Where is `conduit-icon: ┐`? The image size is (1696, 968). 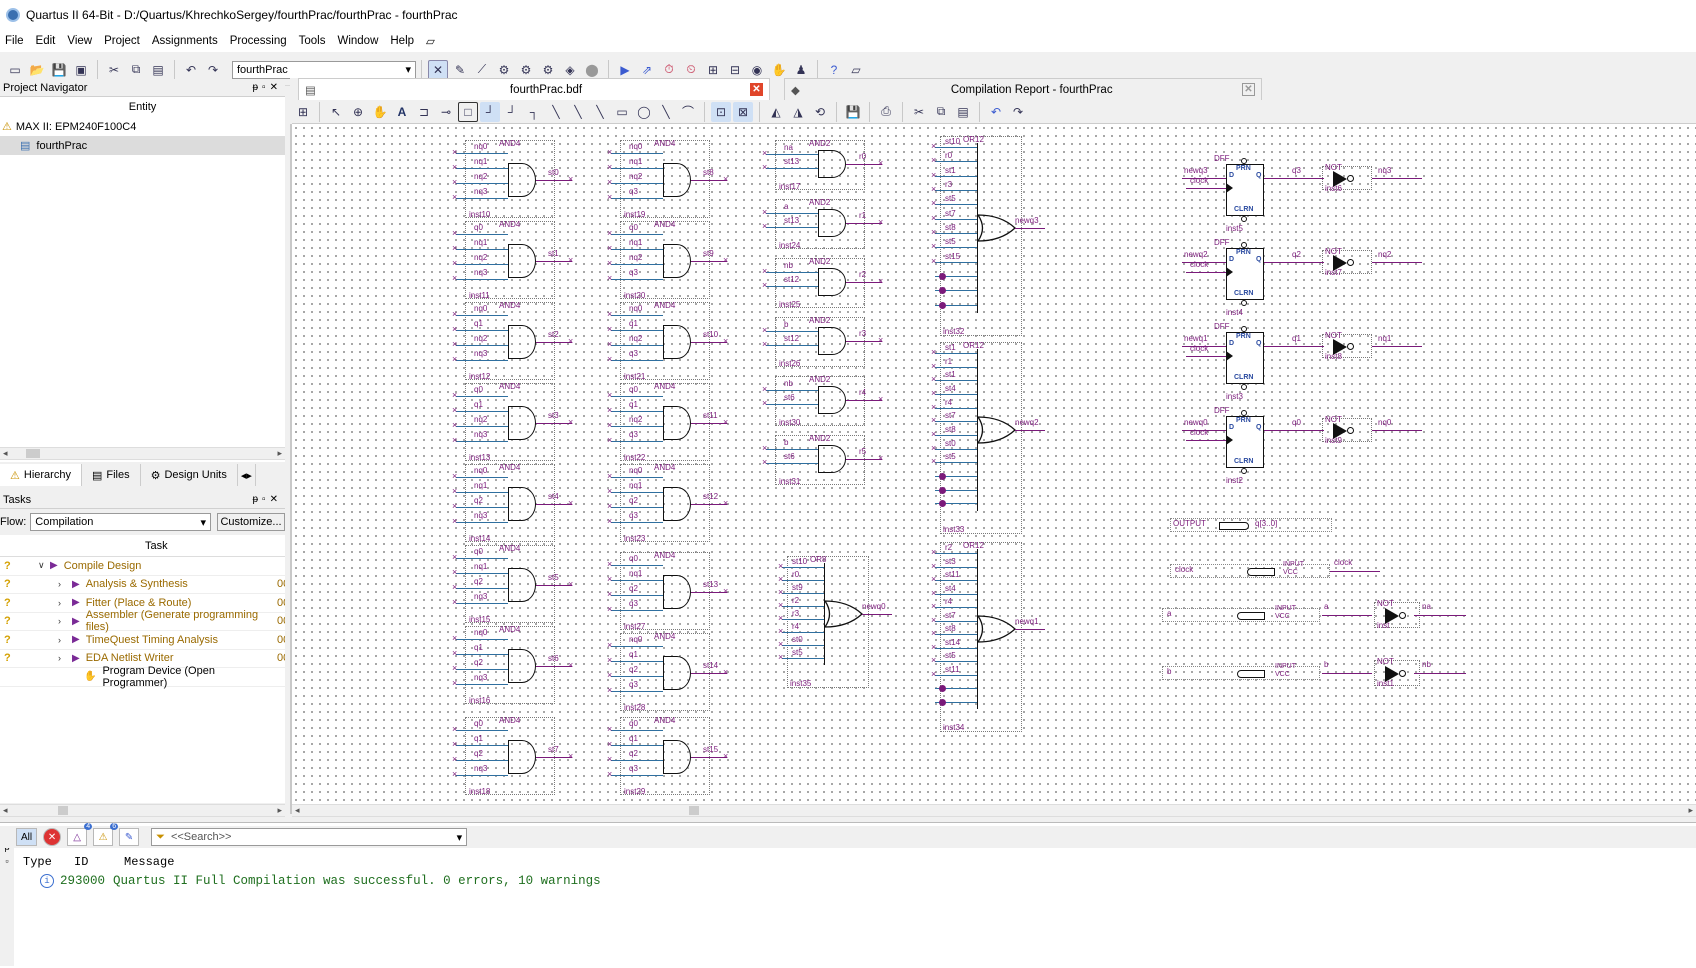
conduit-icon: ┐ is located at coordinates (534, 112).